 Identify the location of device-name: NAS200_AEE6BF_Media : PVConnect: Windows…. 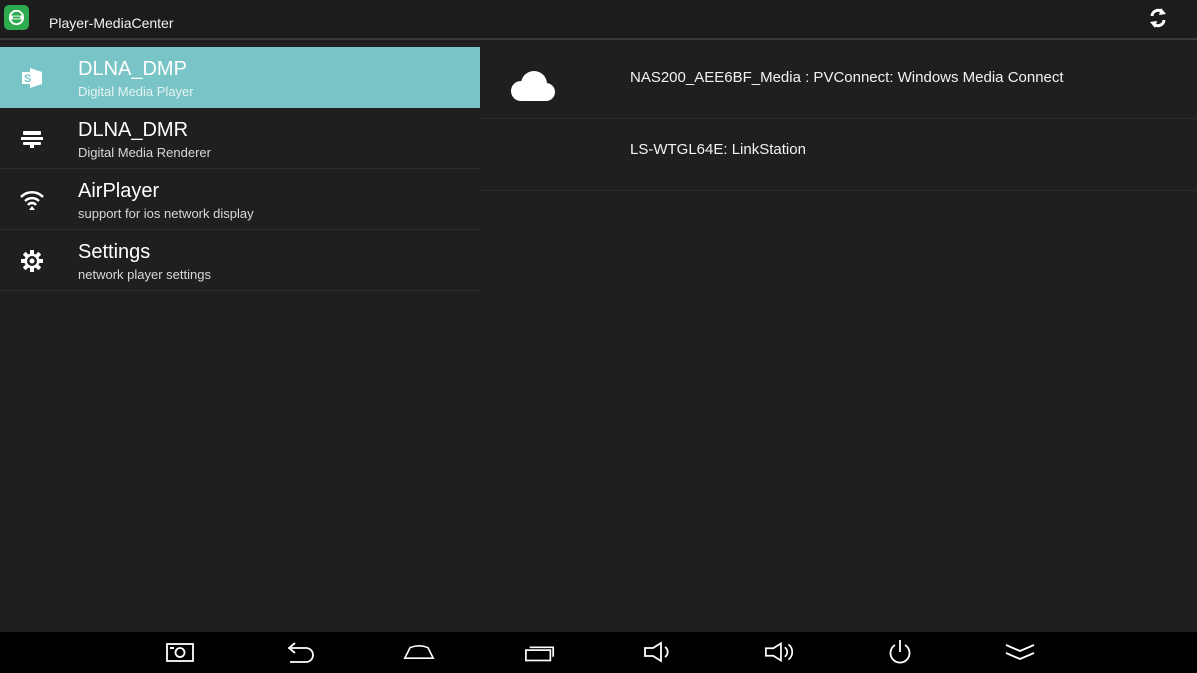
(847, 77).